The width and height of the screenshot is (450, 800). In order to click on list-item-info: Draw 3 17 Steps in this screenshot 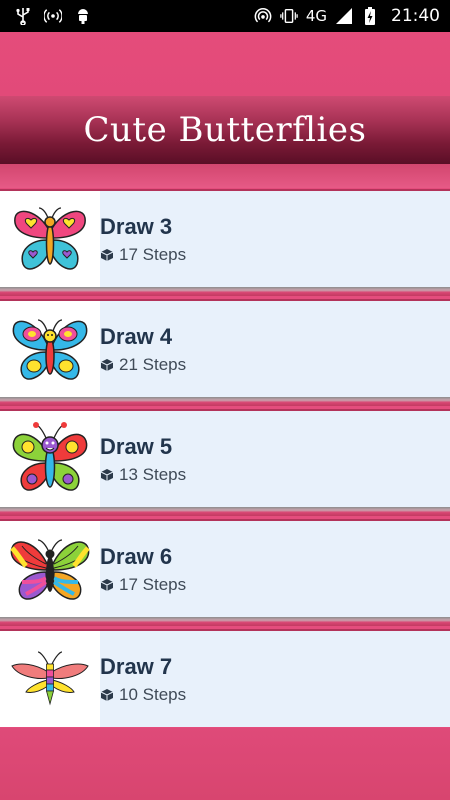, I will do `click(143, 239)`.